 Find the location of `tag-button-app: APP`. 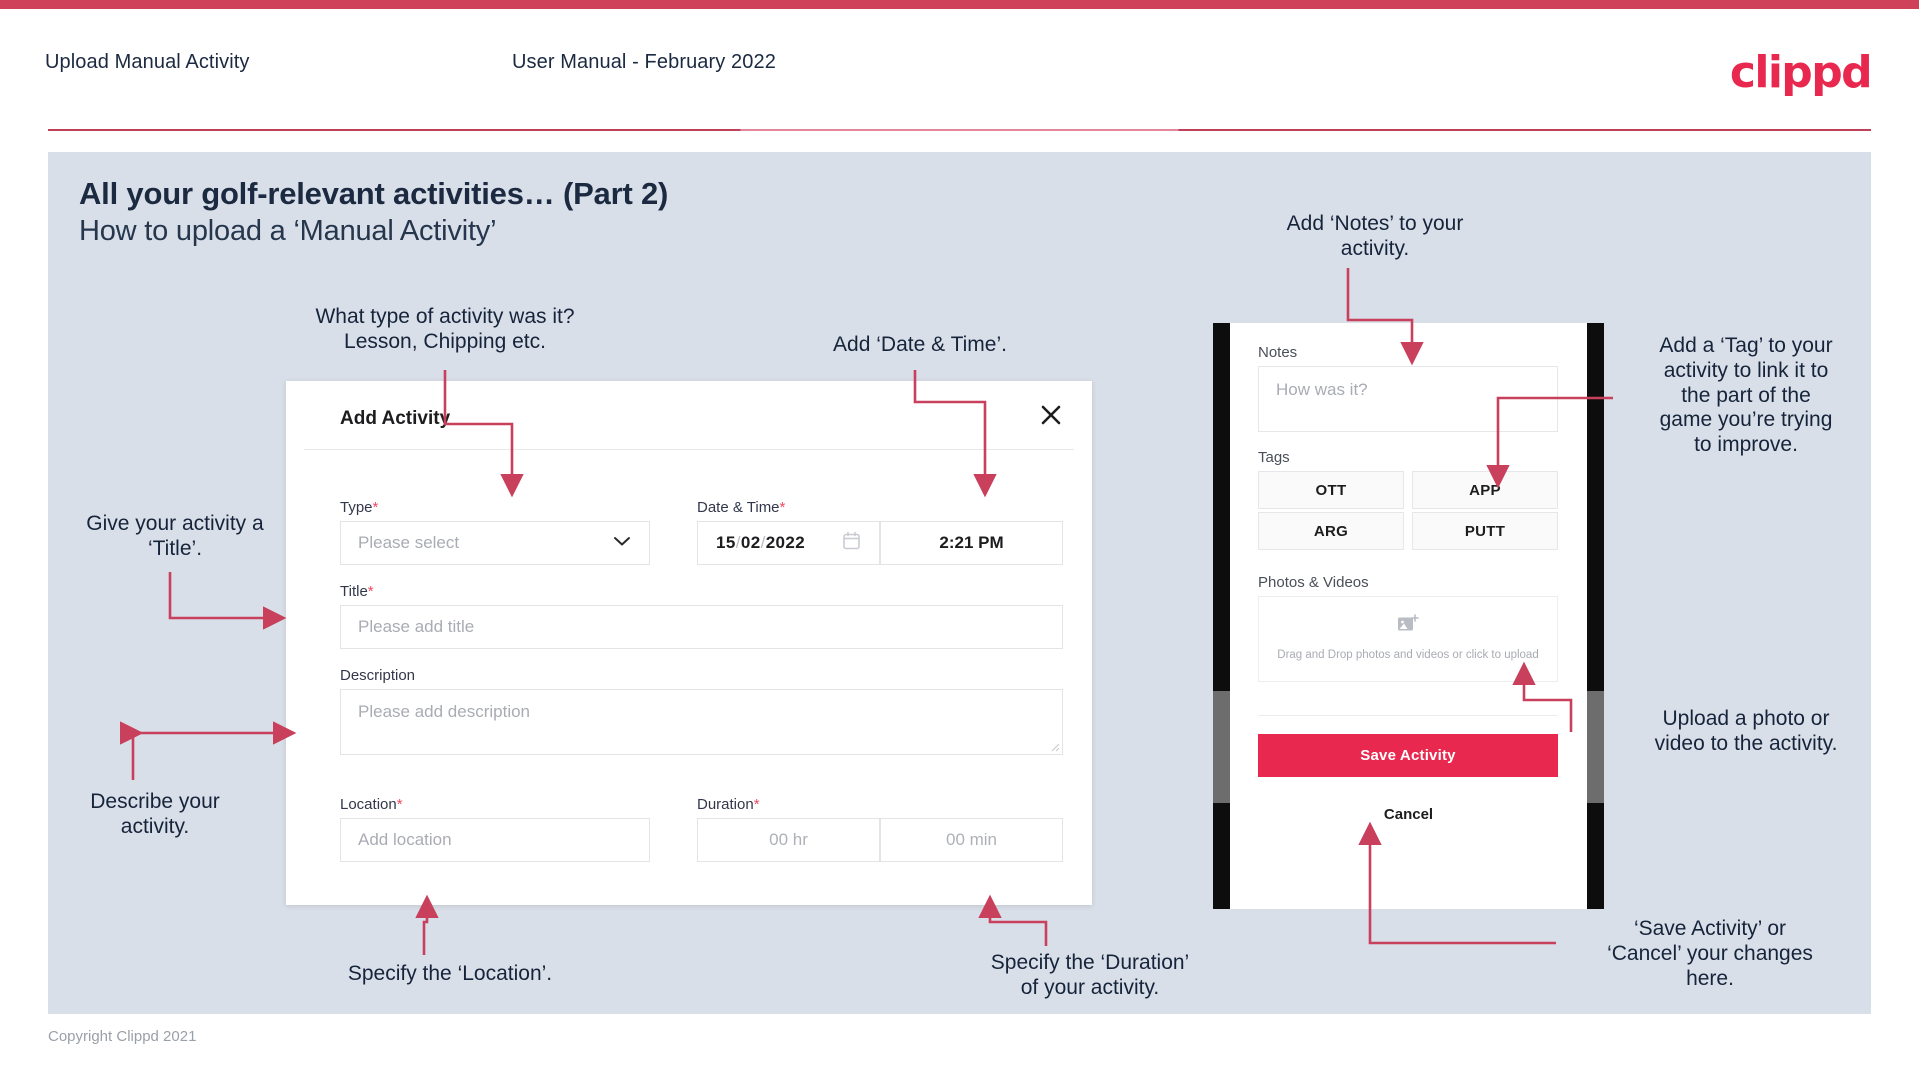

tag-button-app: APP is located at coordinates (1485, 490).